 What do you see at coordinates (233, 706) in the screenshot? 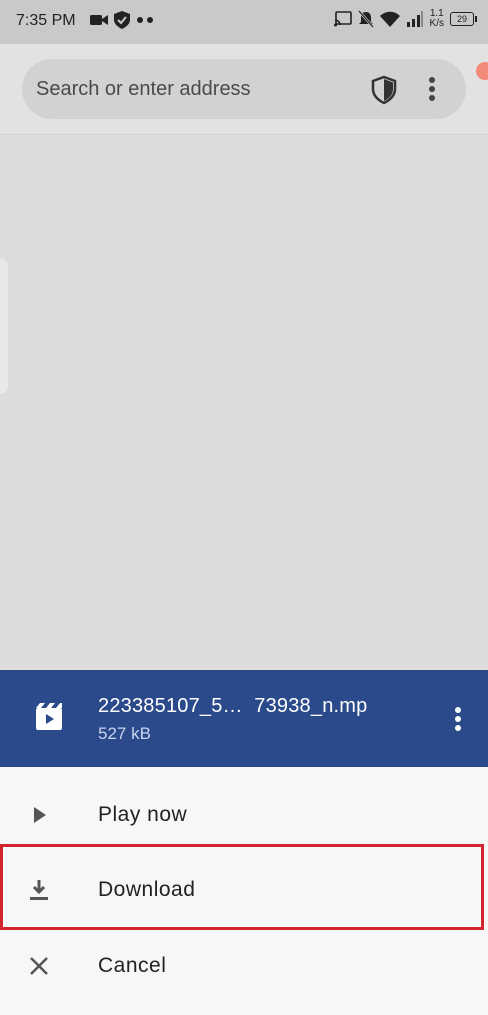
I see `file-name: 223385107_5… 73938_n.mp` at bounding box center [233, 706].